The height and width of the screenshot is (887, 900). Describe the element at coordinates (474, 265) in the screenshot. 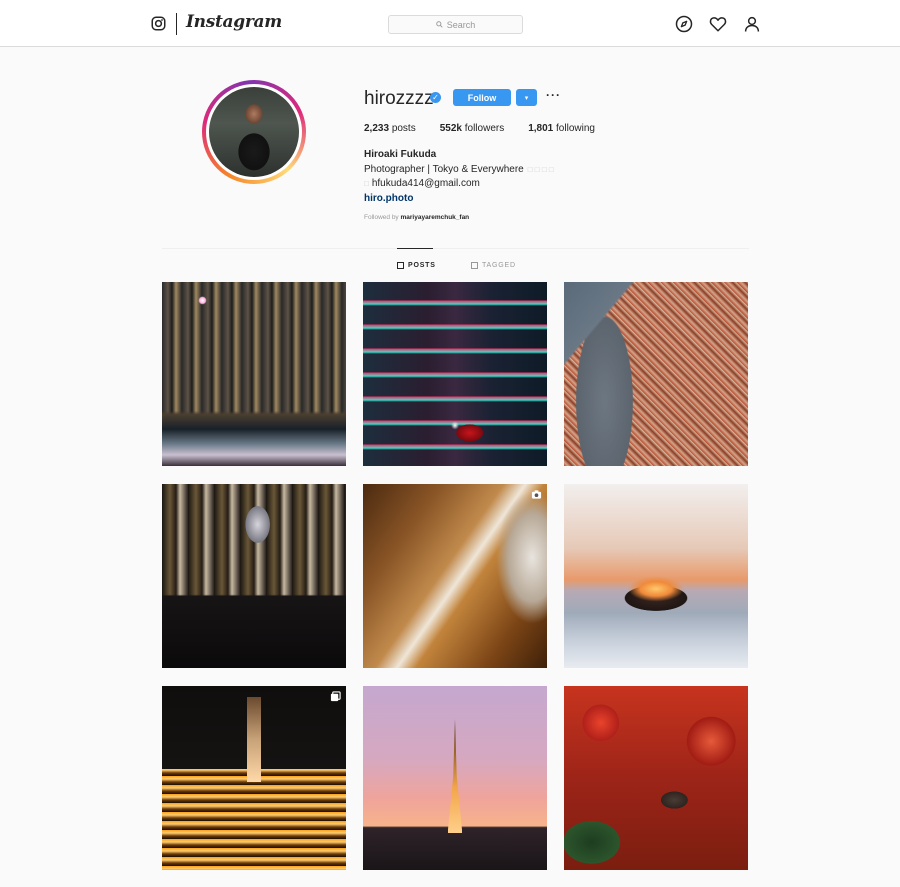

I see `tag-icon` at that location.